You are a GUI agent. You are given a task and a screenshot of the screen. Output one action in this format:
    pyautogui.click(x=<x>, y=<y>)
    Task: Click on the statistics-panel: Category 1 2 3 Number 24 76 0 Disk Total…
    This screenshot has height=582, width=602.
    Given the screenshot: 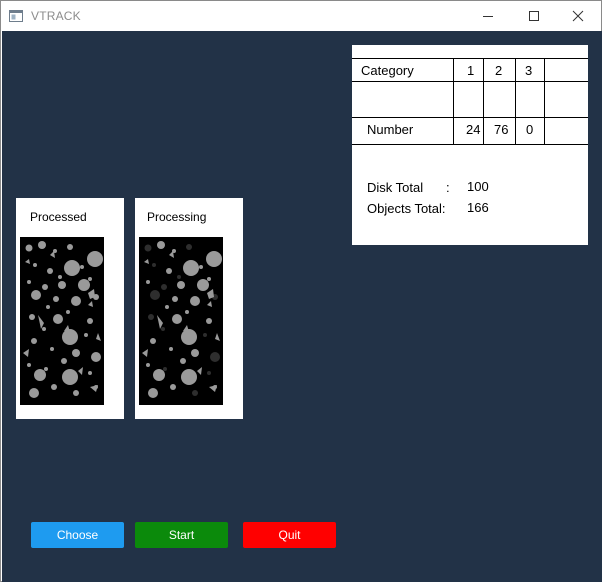 What is the action you would take?
    pyautogui.click(x=470, y=145)
    